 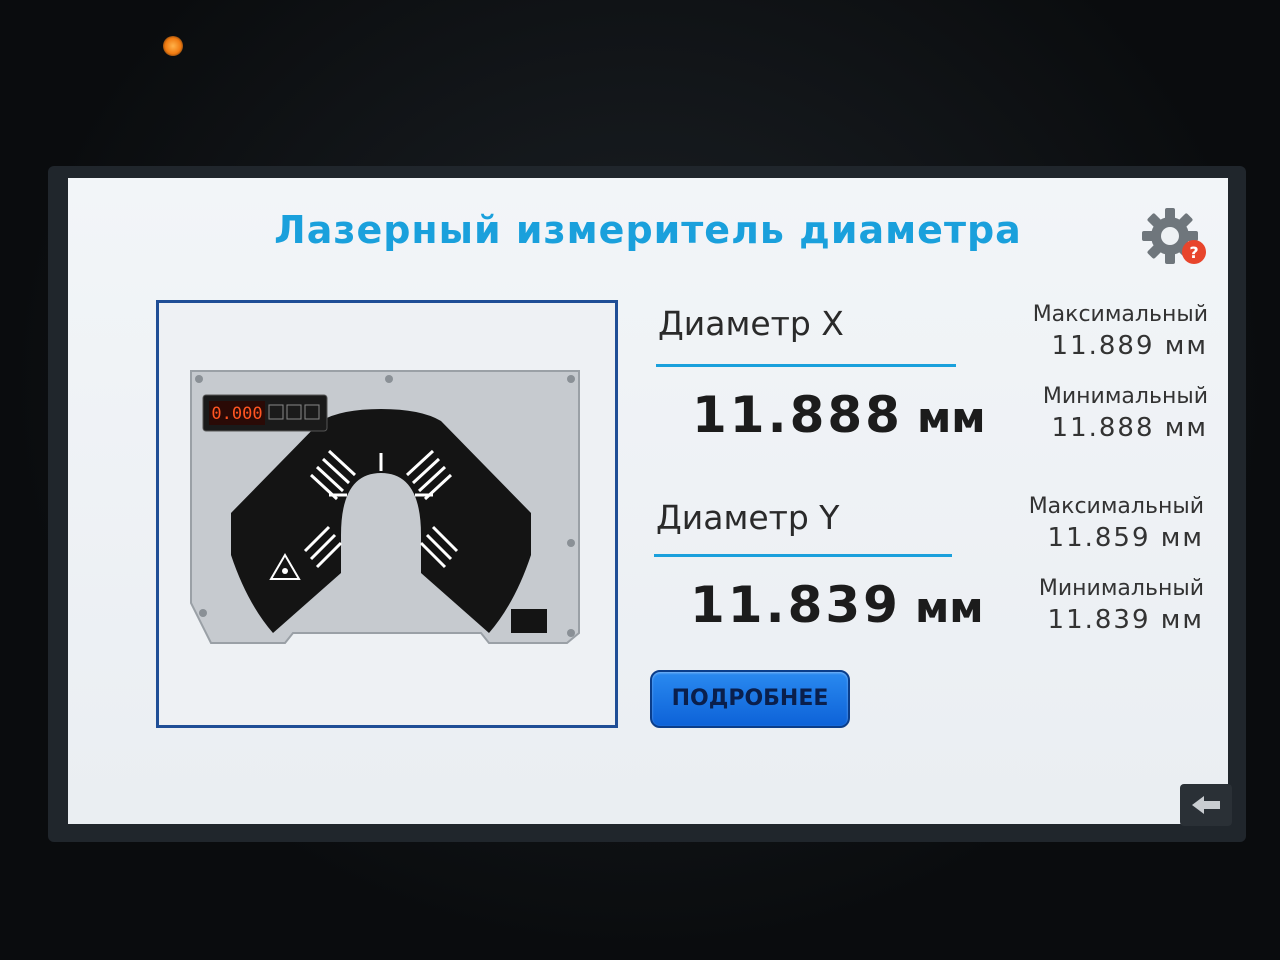 What do you see at coordinates (949, 607) in the screenshot?
I see `diameter-y-unit: мм` at bounding box center [949, 607].